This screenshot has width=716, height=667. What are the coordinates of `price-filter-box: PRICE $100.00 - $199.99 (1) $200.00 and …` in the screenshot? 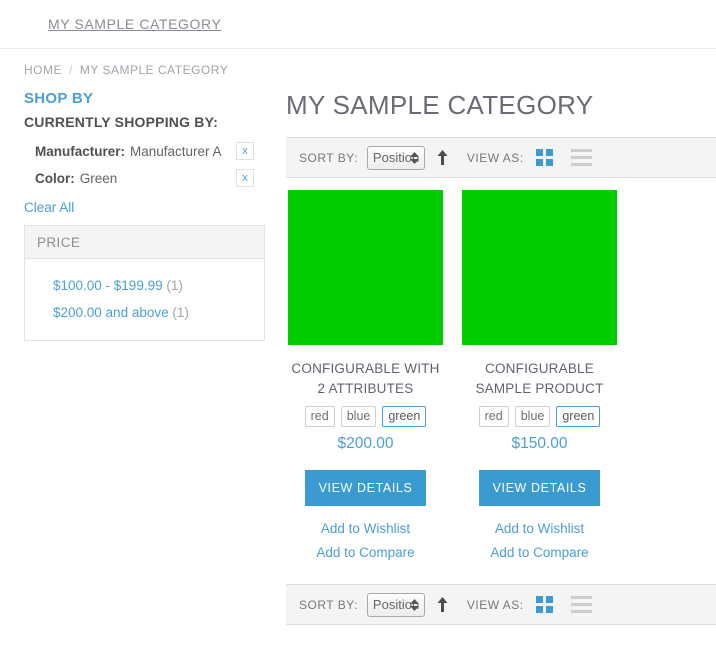 It's located at (144, 283).